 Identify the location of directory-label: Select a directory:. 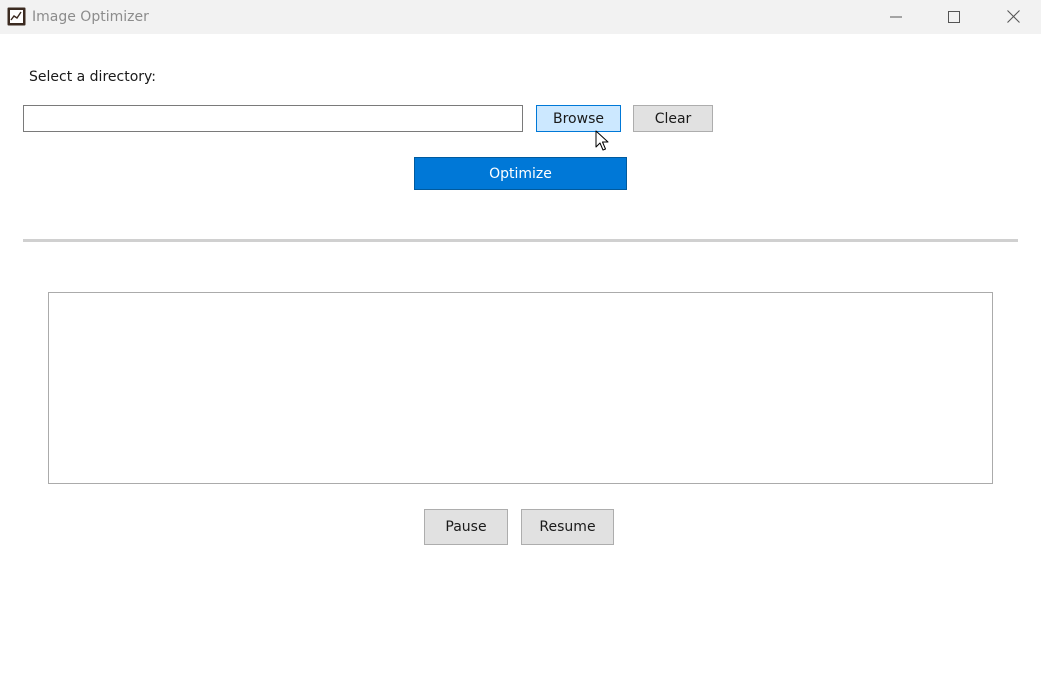
(92, 77).